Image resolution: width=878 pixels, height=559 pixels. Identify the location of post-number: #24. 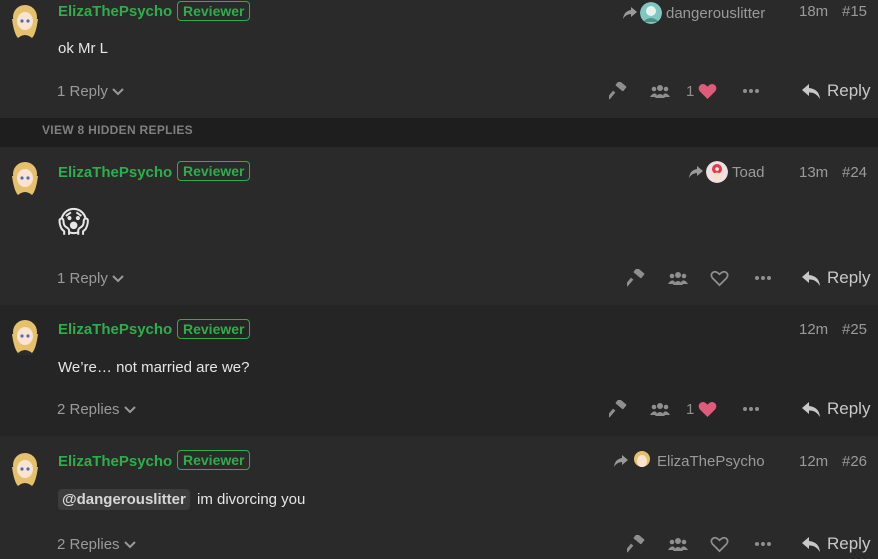
(854, 172).